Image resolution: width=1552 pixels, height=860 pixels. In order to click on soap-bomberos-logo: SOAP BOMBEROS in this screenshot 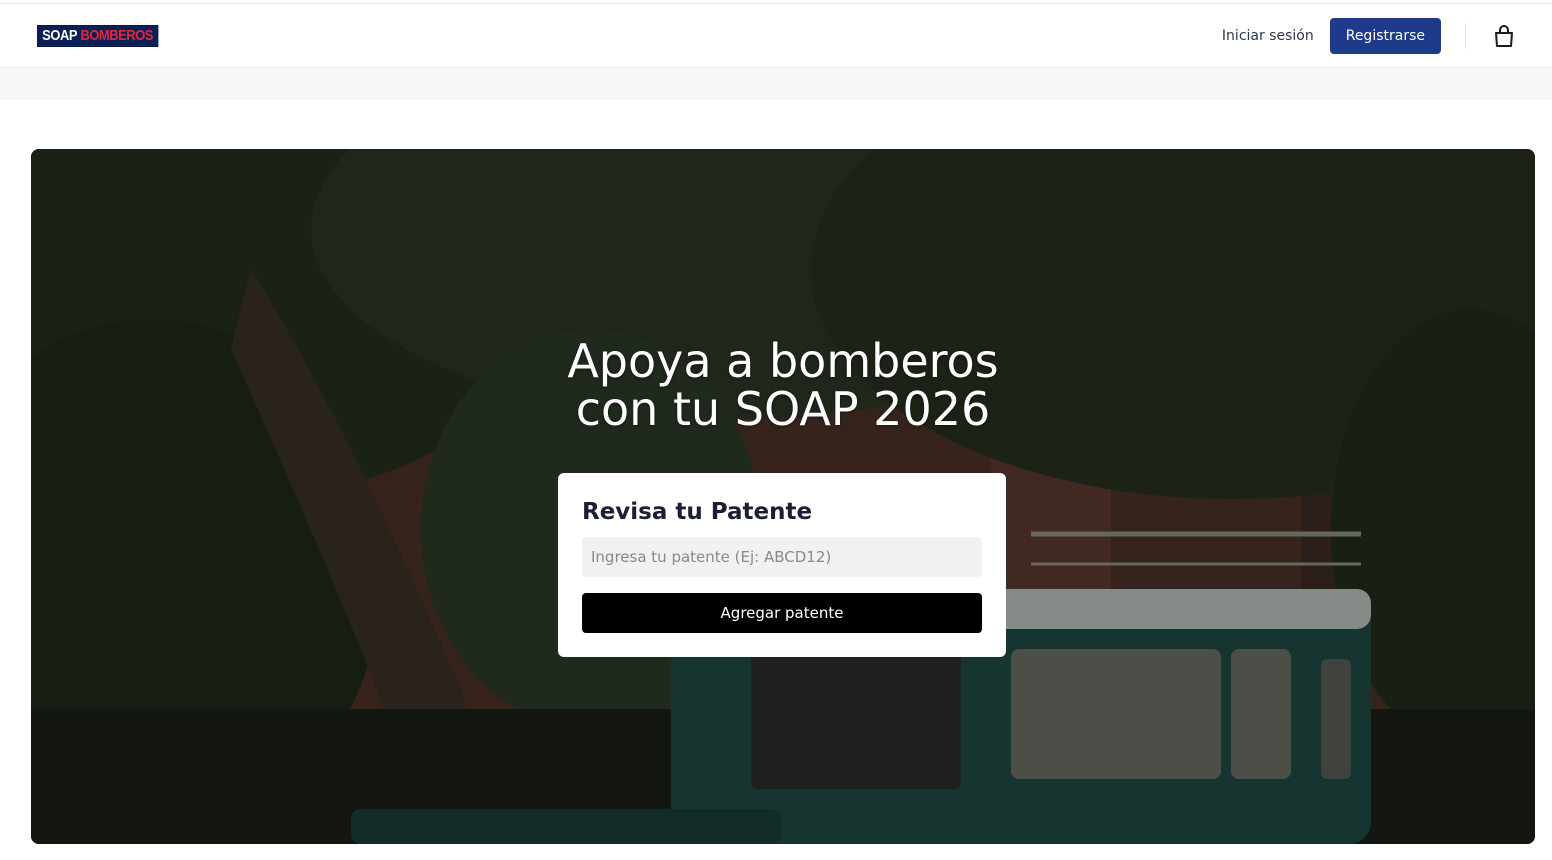, I will do `click(98, 35)`.